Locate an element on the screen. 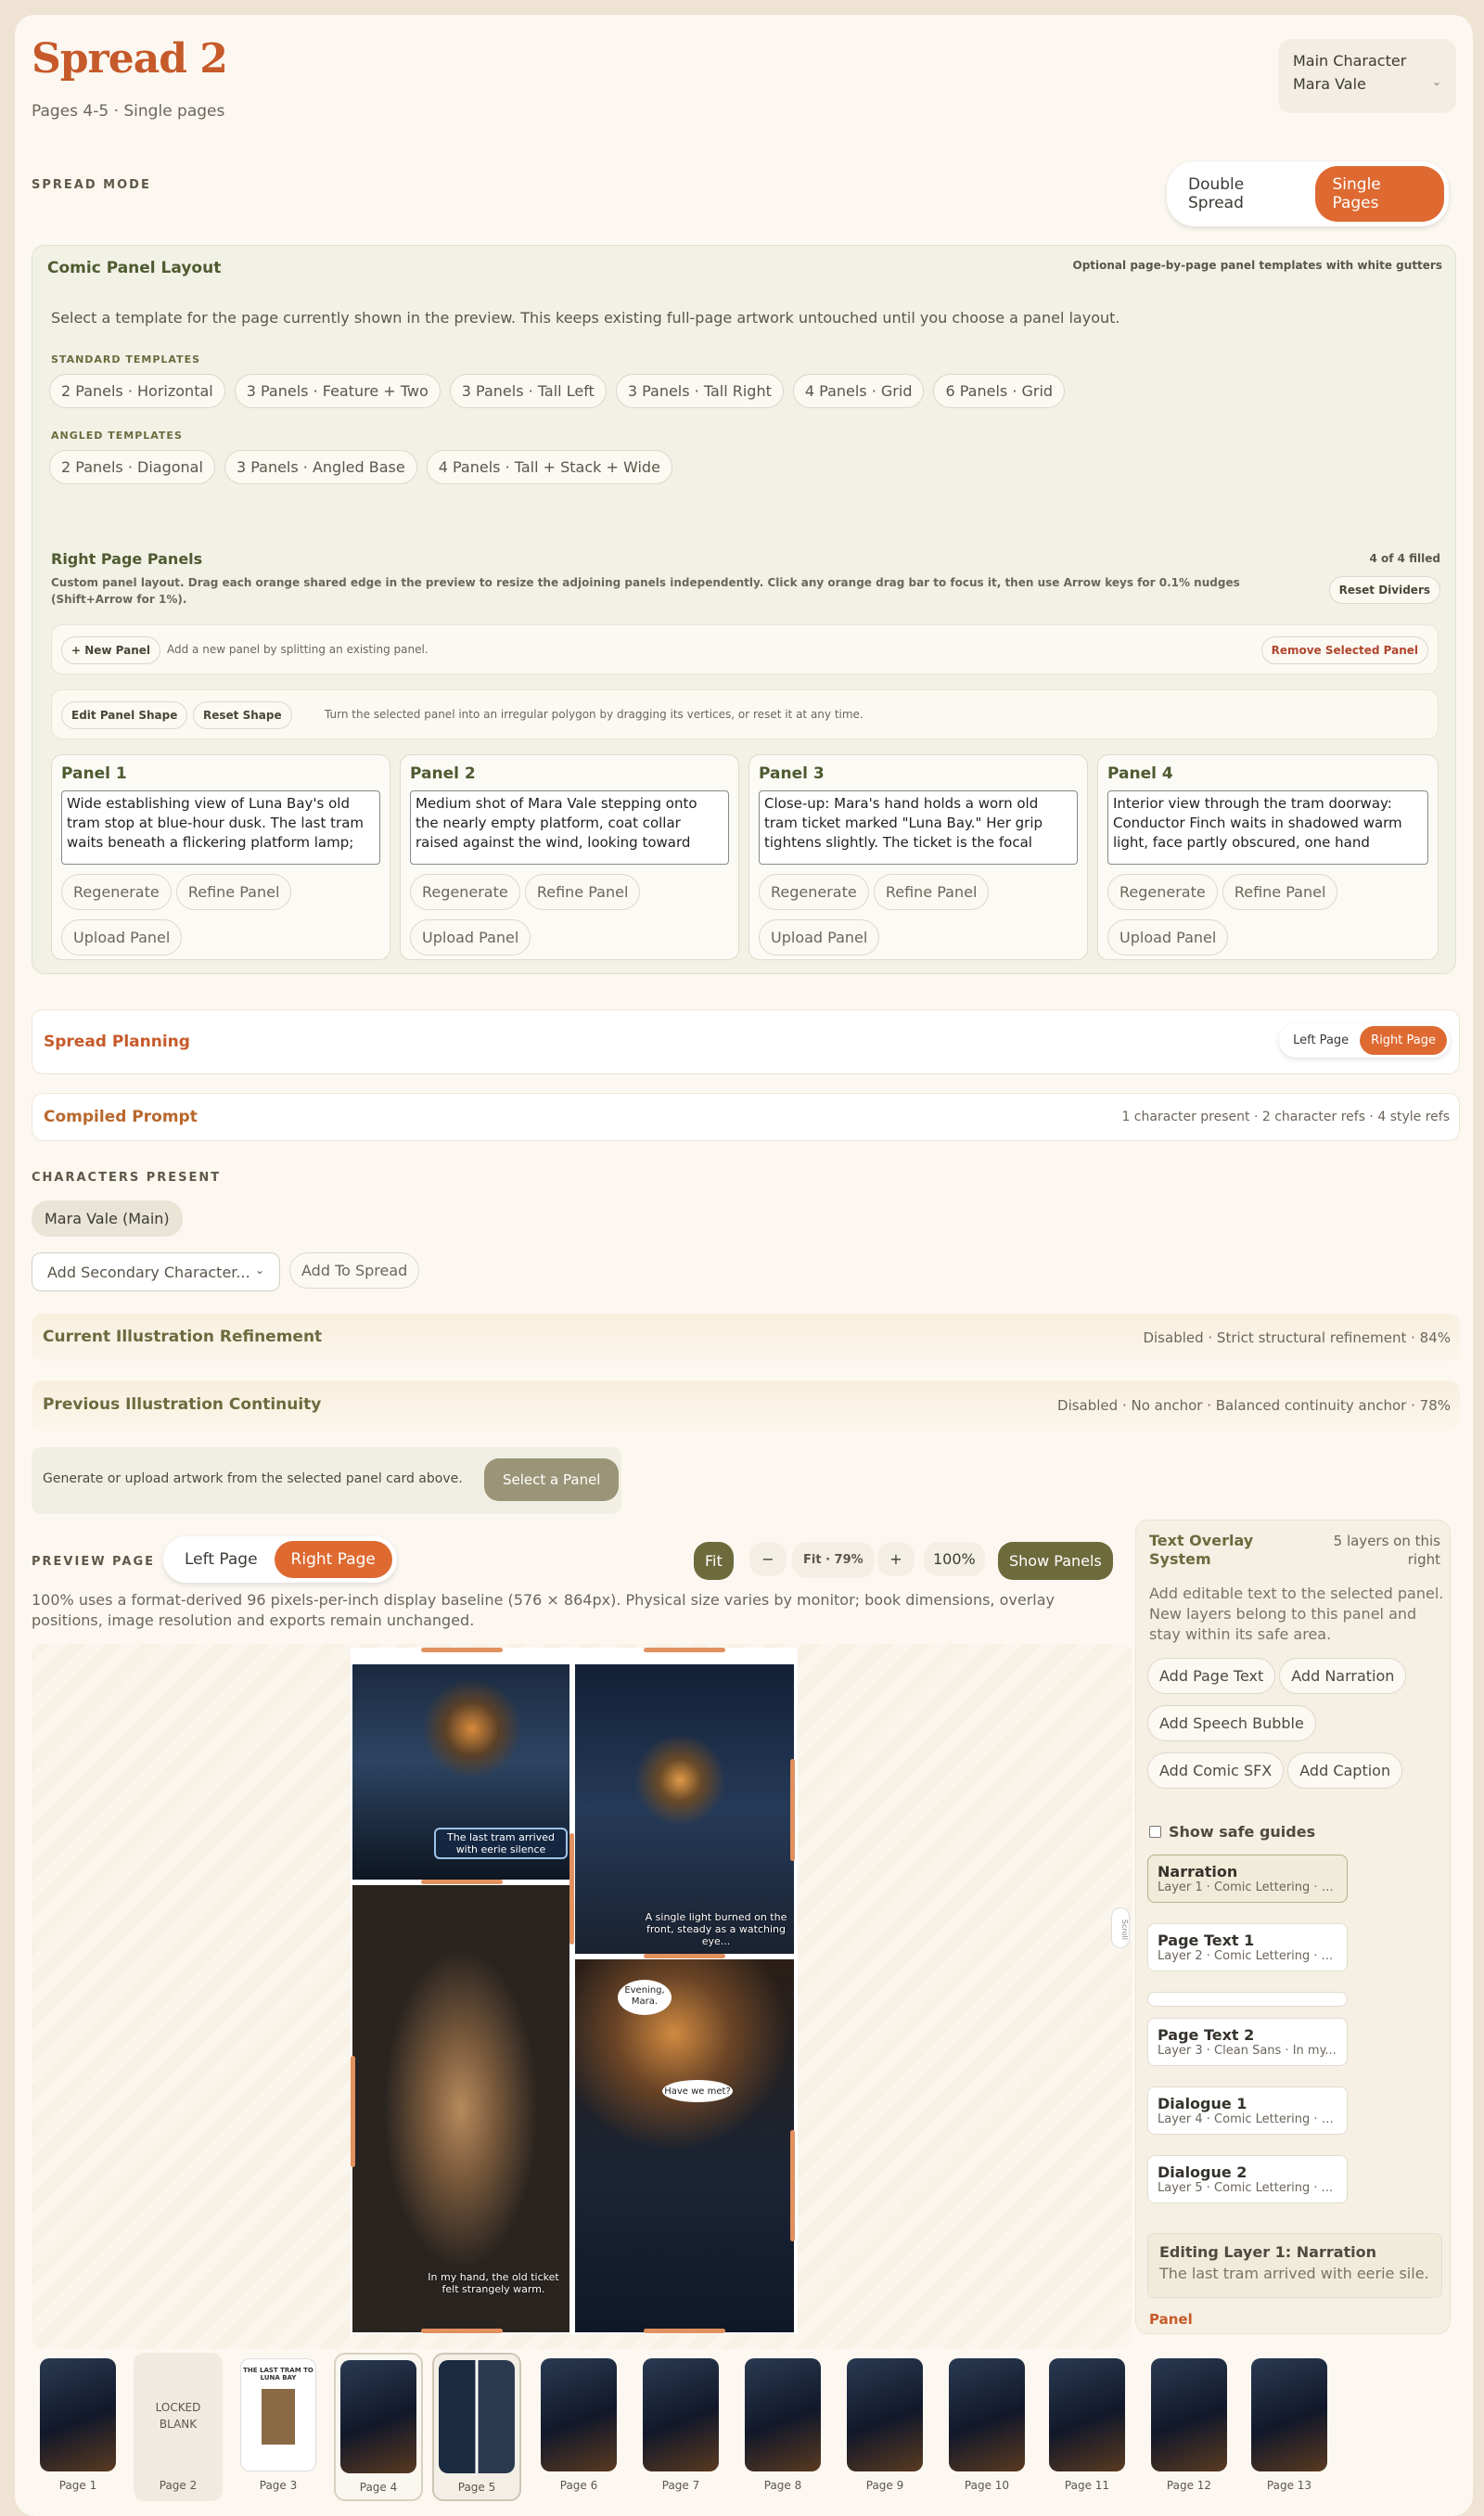 Image resolution: width=1484 pixels, height=2516 pixels. page-thumb-2: LOCKED BLANK Page 2 is located at coordinates (178, 2427).